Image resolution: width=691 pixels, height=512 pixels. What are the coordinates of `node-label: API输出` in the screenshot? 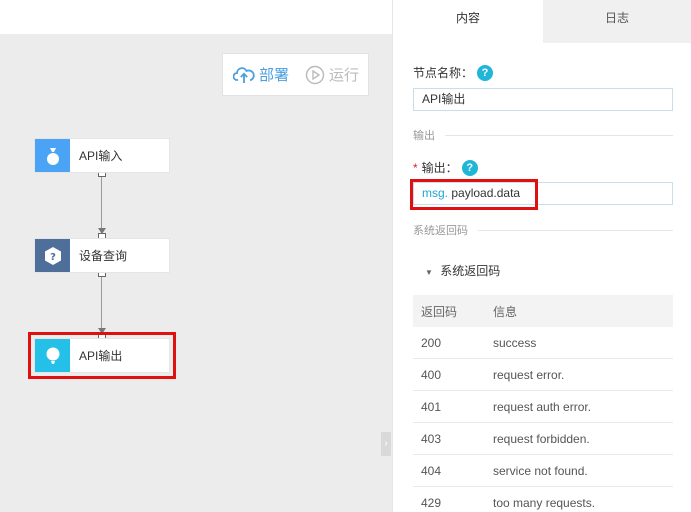 It's located at (101, 356).